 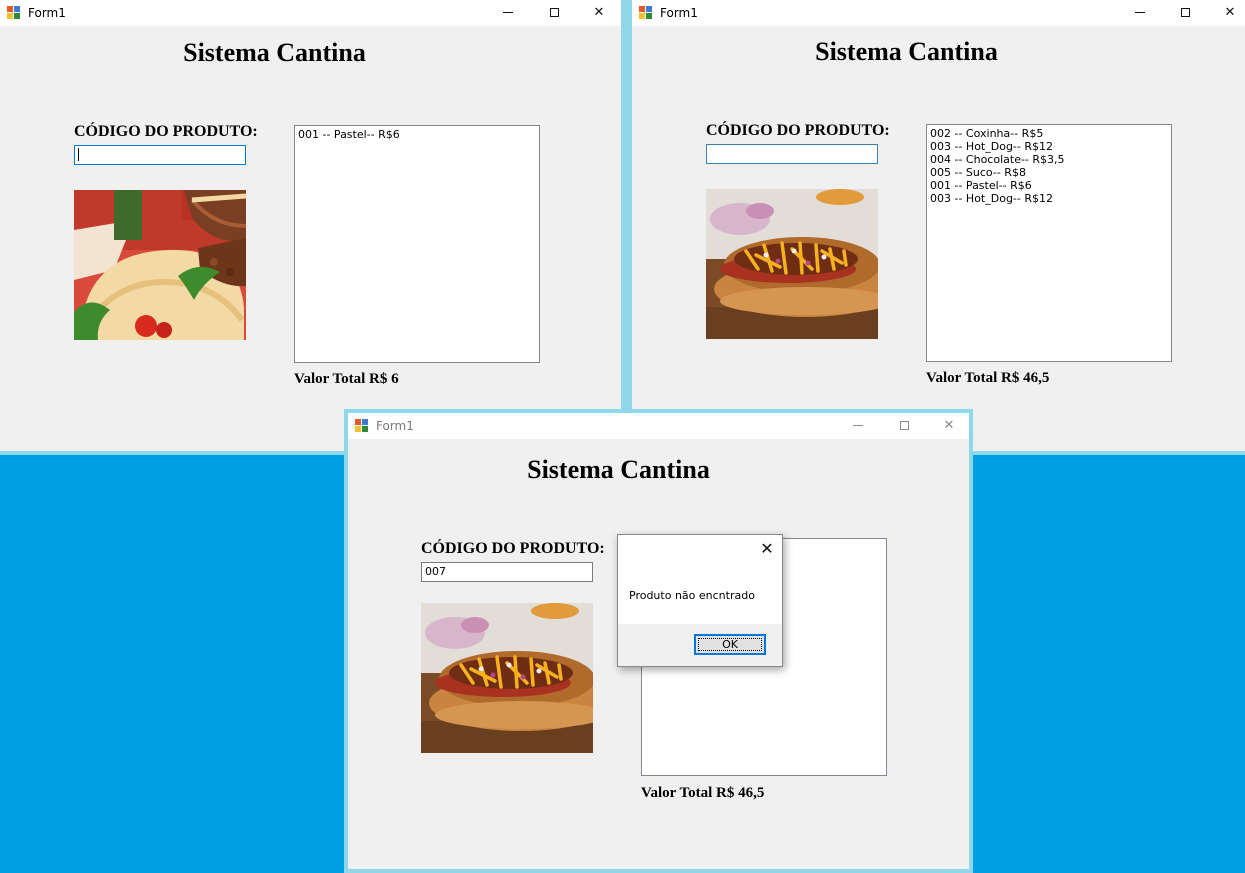 I want to click on ok-button: OK, so click(x=730, y=644).